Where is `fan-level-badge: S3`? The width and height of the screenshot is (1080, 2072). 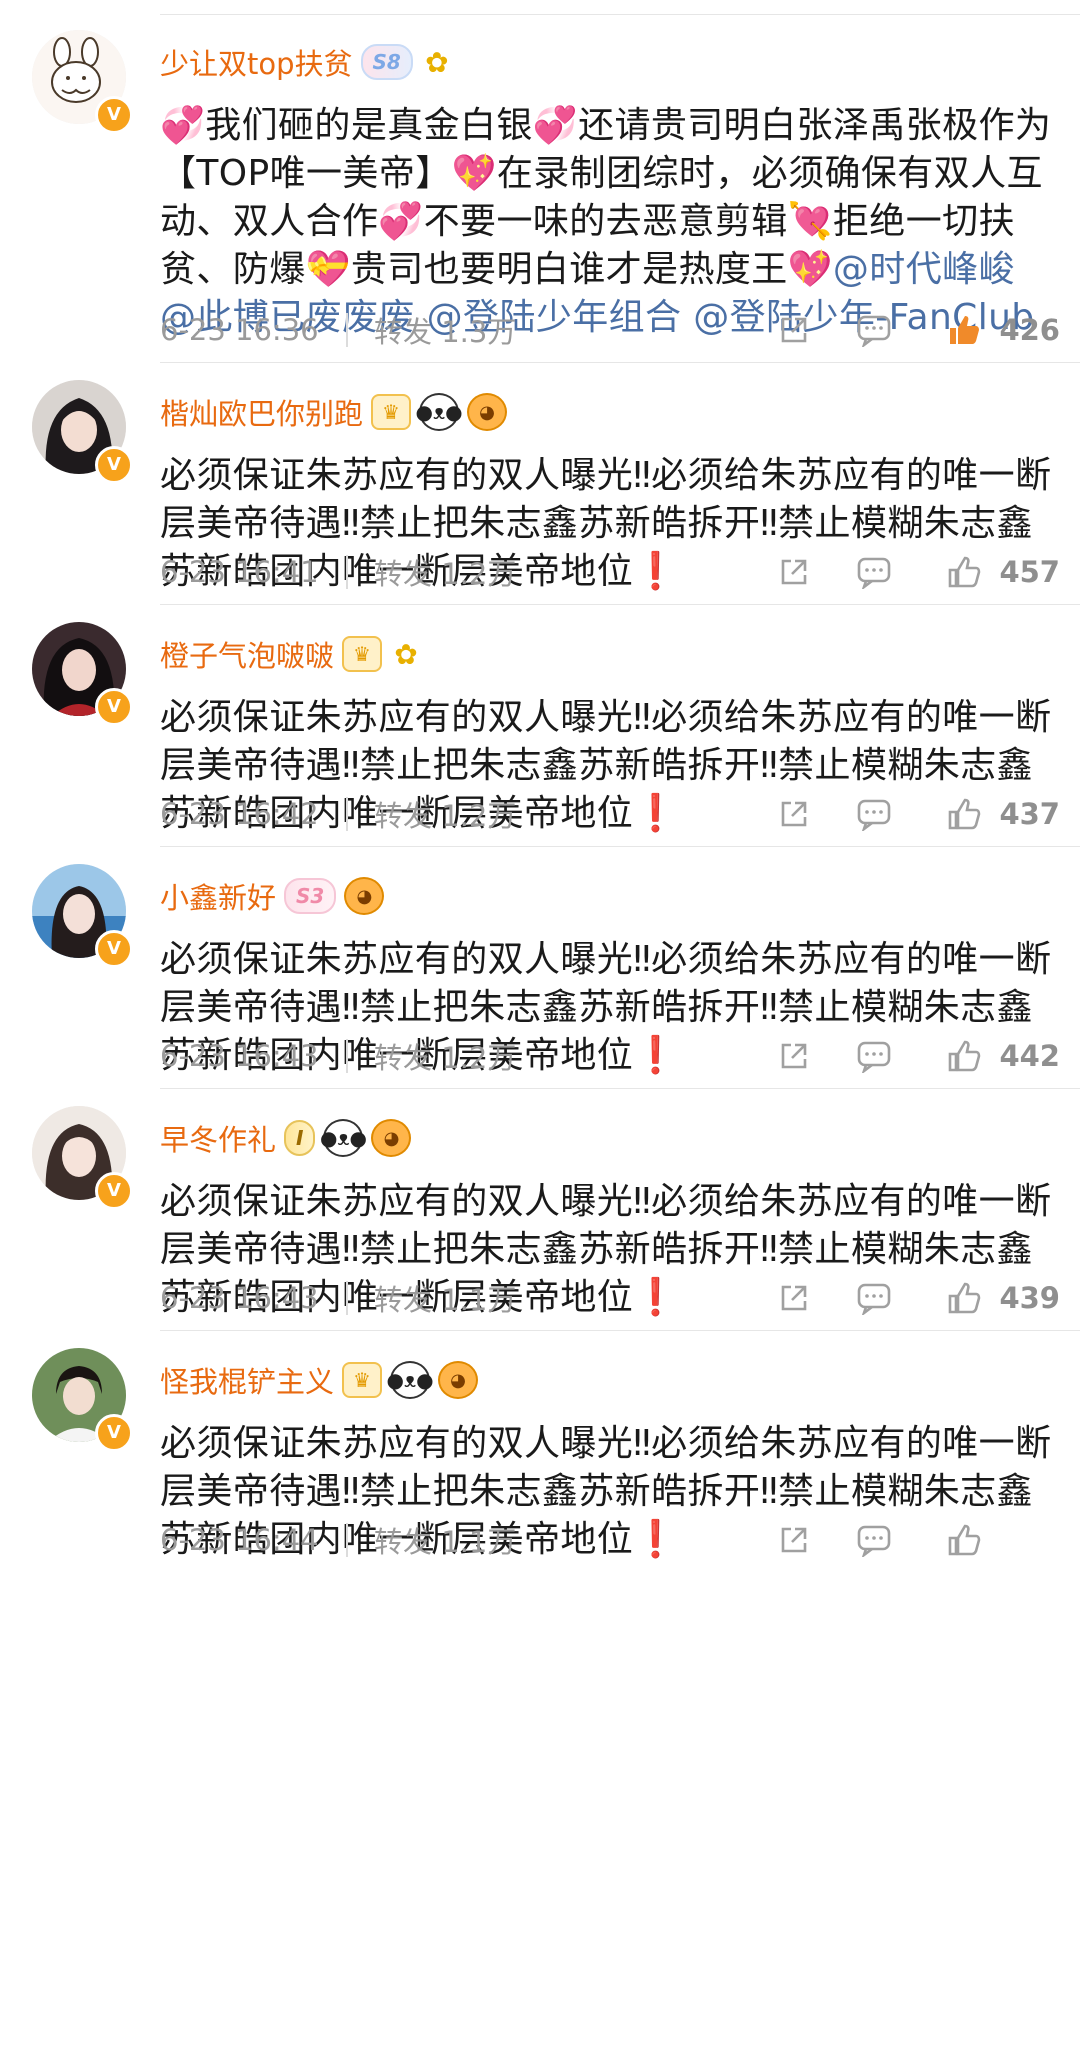
fan-level-badge: S3 is located at coordinates (310, 896).